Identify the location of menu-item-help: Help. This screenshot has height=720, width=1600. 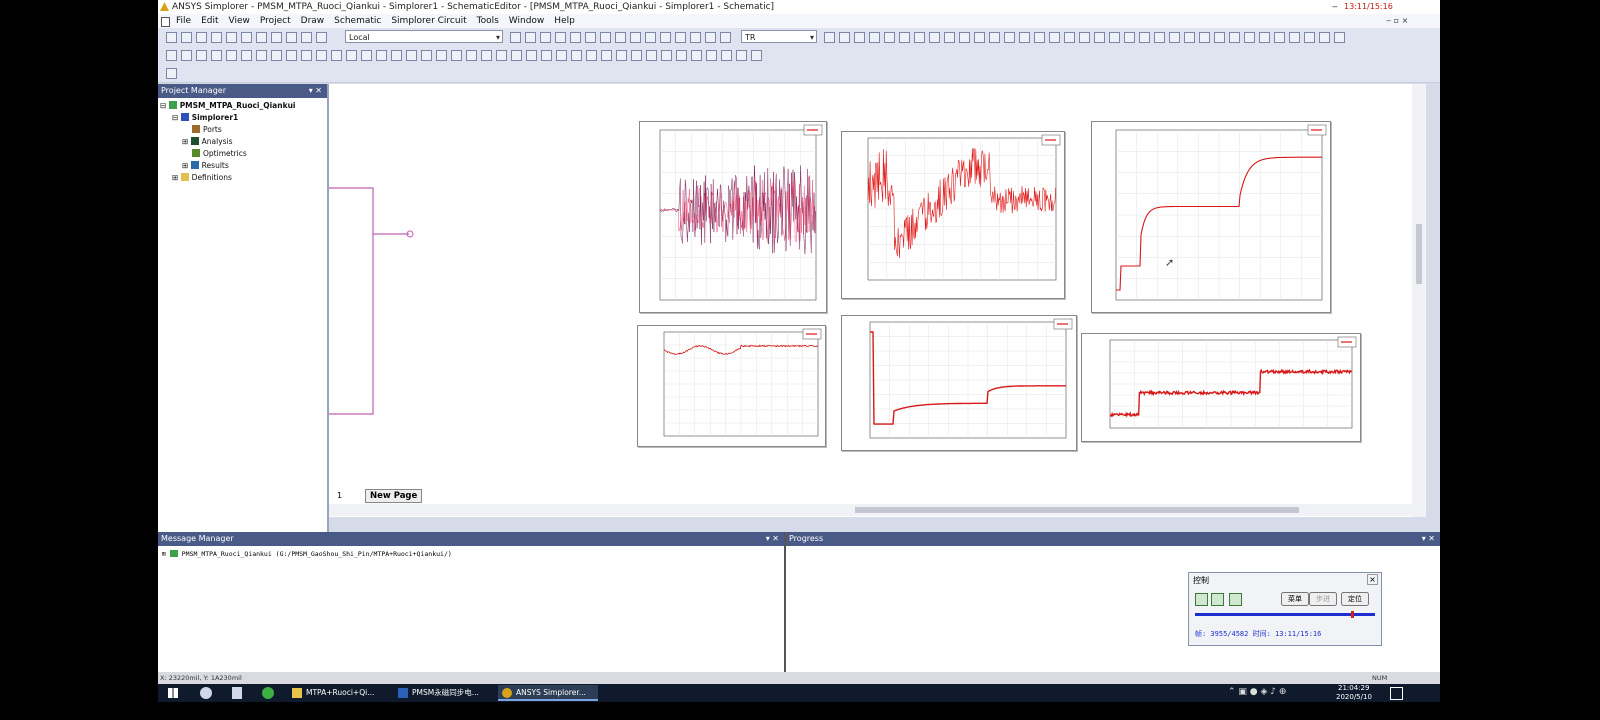
(564, 21).